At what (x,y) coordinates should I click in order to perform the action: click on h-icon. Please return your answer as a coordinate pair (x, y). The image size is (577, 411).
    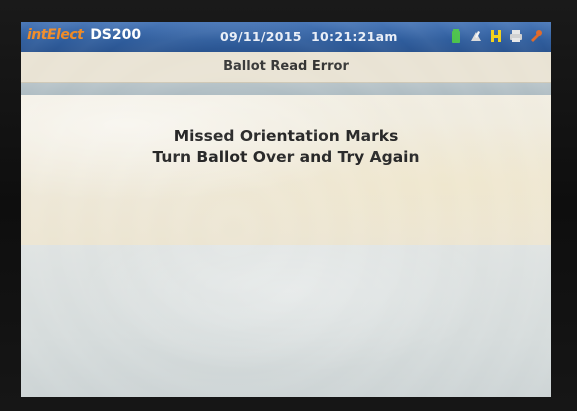
    Looking at the image, I should click on (496, 36).